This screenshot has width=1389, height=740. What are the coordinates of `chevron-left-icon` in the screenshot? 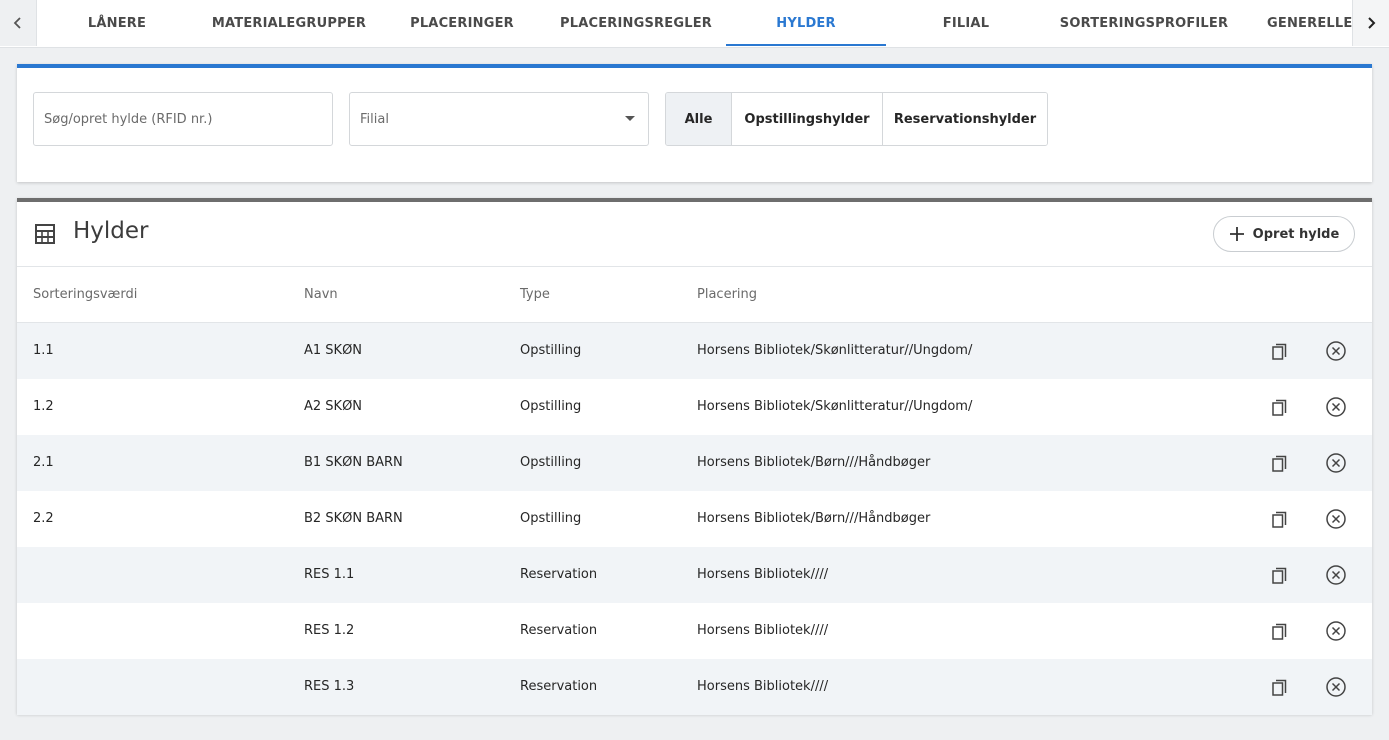 It's located at (17, 23).